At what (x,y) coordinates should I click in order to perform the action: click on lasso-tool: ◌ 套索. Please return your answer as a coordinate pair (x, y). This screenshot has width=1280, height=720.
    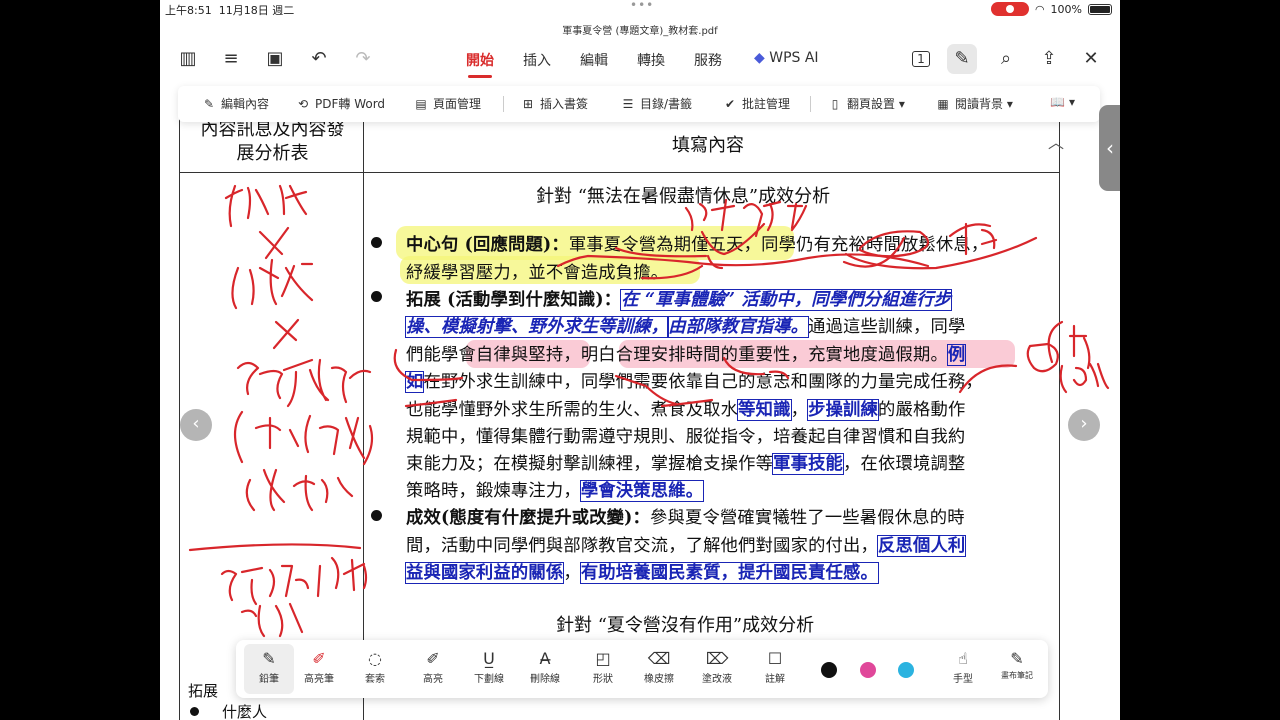
    Looking at the image, I should click on (375, 666).